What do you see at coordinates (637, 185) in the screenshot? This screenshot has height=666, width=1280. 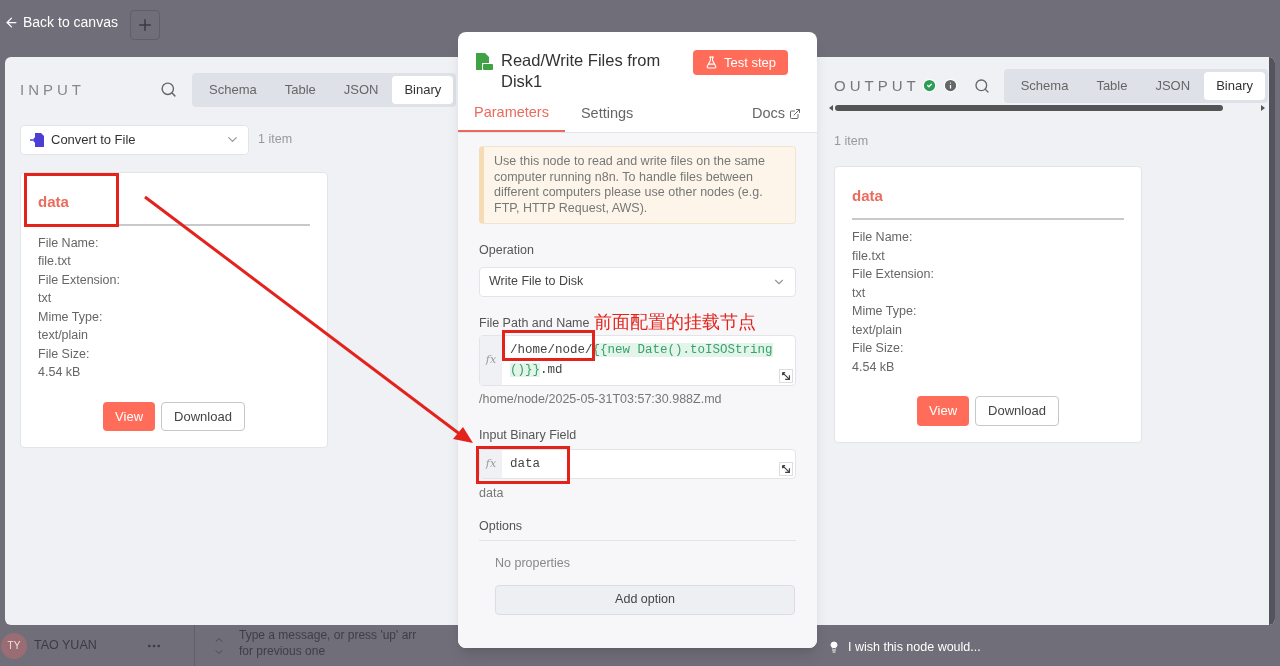 I see `info-notice: Use this node to read and write files on the same computer running n8n. To handle files between different computers please use other nodes (e.g. FTP, HTTP Request, AWS).` at bounding box center [637, 185].